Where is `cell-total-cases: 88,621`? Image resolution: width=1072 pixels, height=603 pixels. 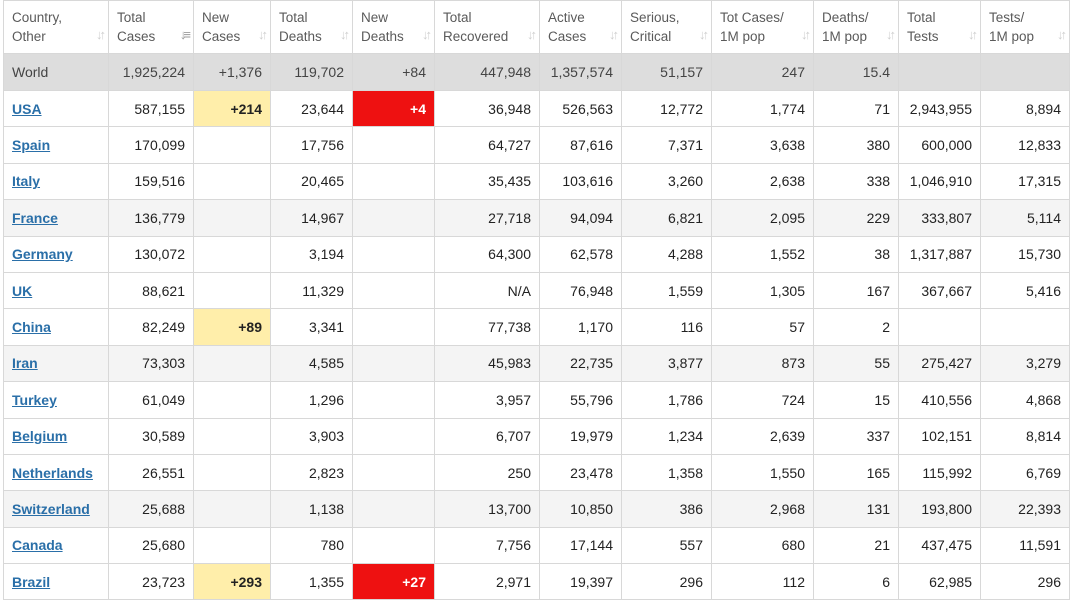
cell-total-cases: 88,621 is located at coordinates (151, 290).